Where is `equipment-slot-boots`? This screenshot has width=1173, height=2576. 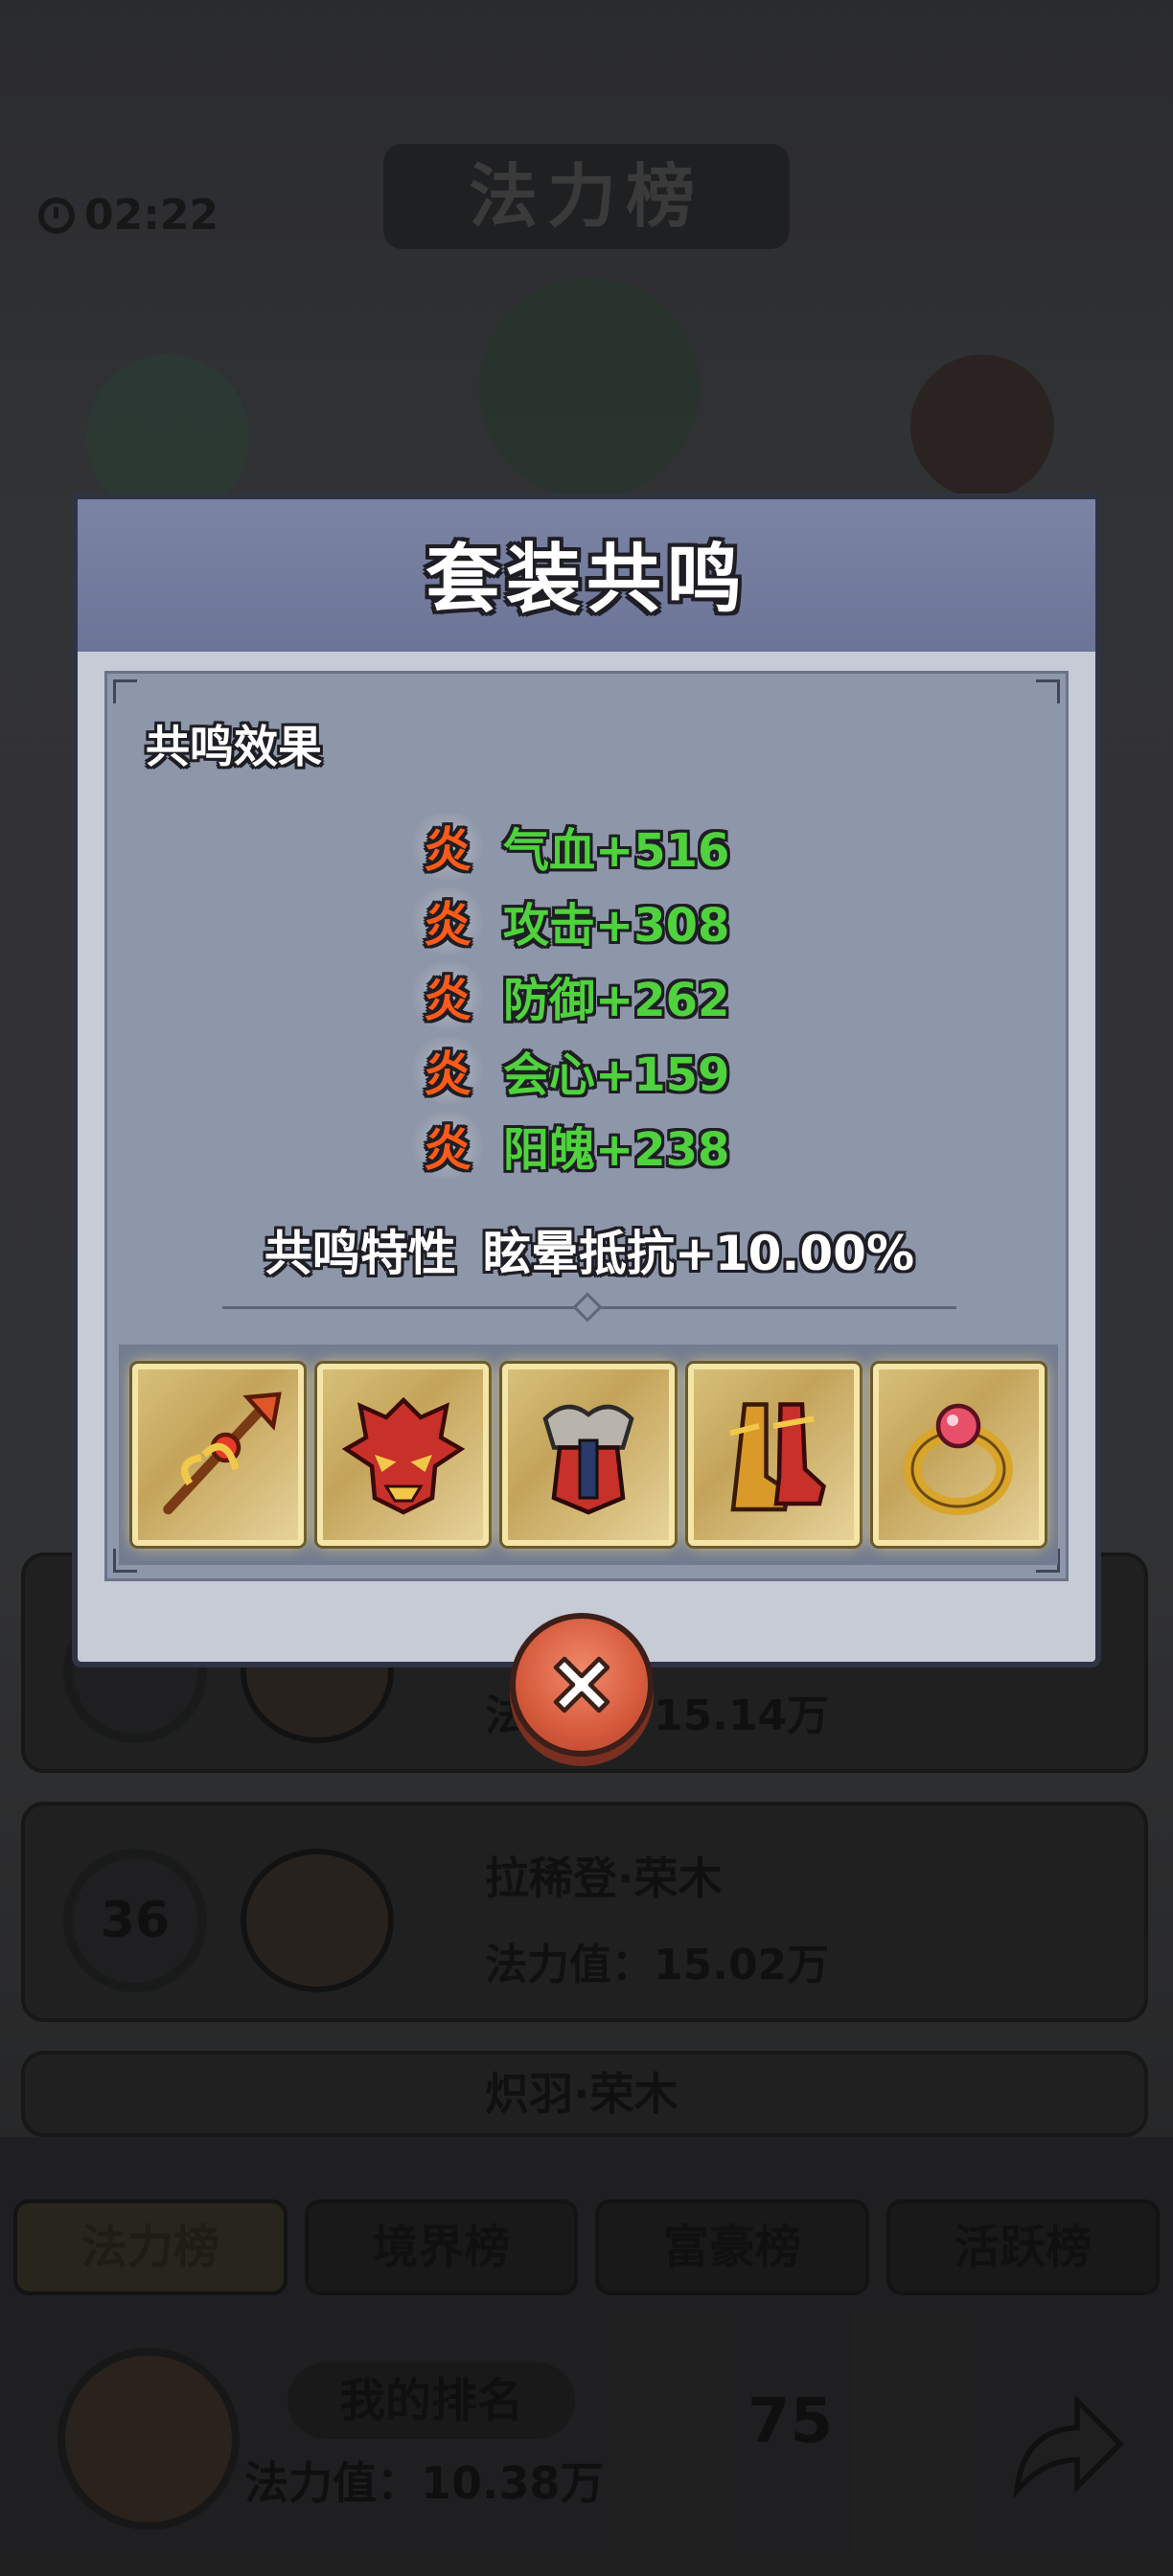 equipment-slot-boots is located at coordinates (773, 1455).